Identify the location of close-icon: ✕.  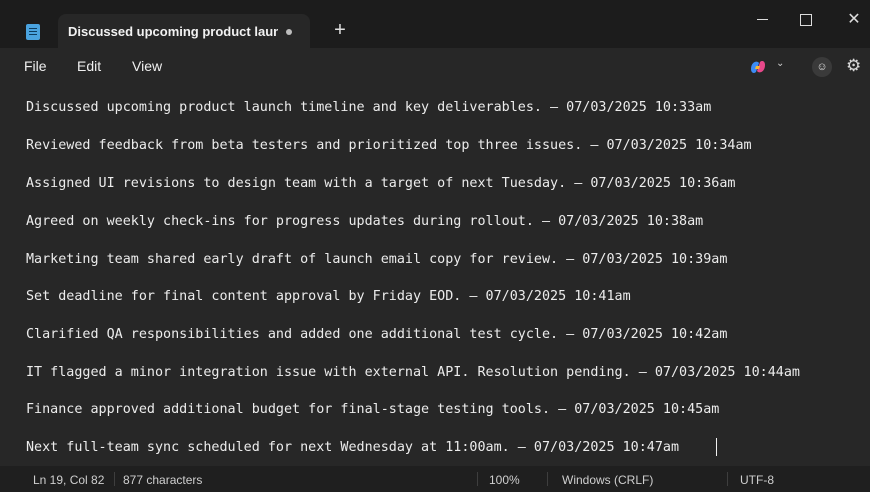
(854, 19).